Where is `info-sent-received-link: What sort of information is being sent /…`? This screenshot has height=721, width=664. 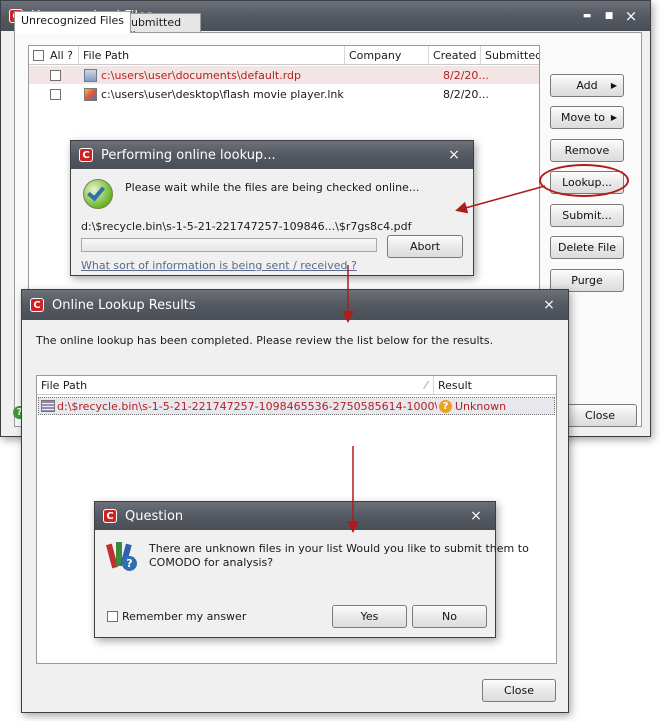 info-sent-received-link: What sort of information is being sent /… is located at coordinates (219, 265).